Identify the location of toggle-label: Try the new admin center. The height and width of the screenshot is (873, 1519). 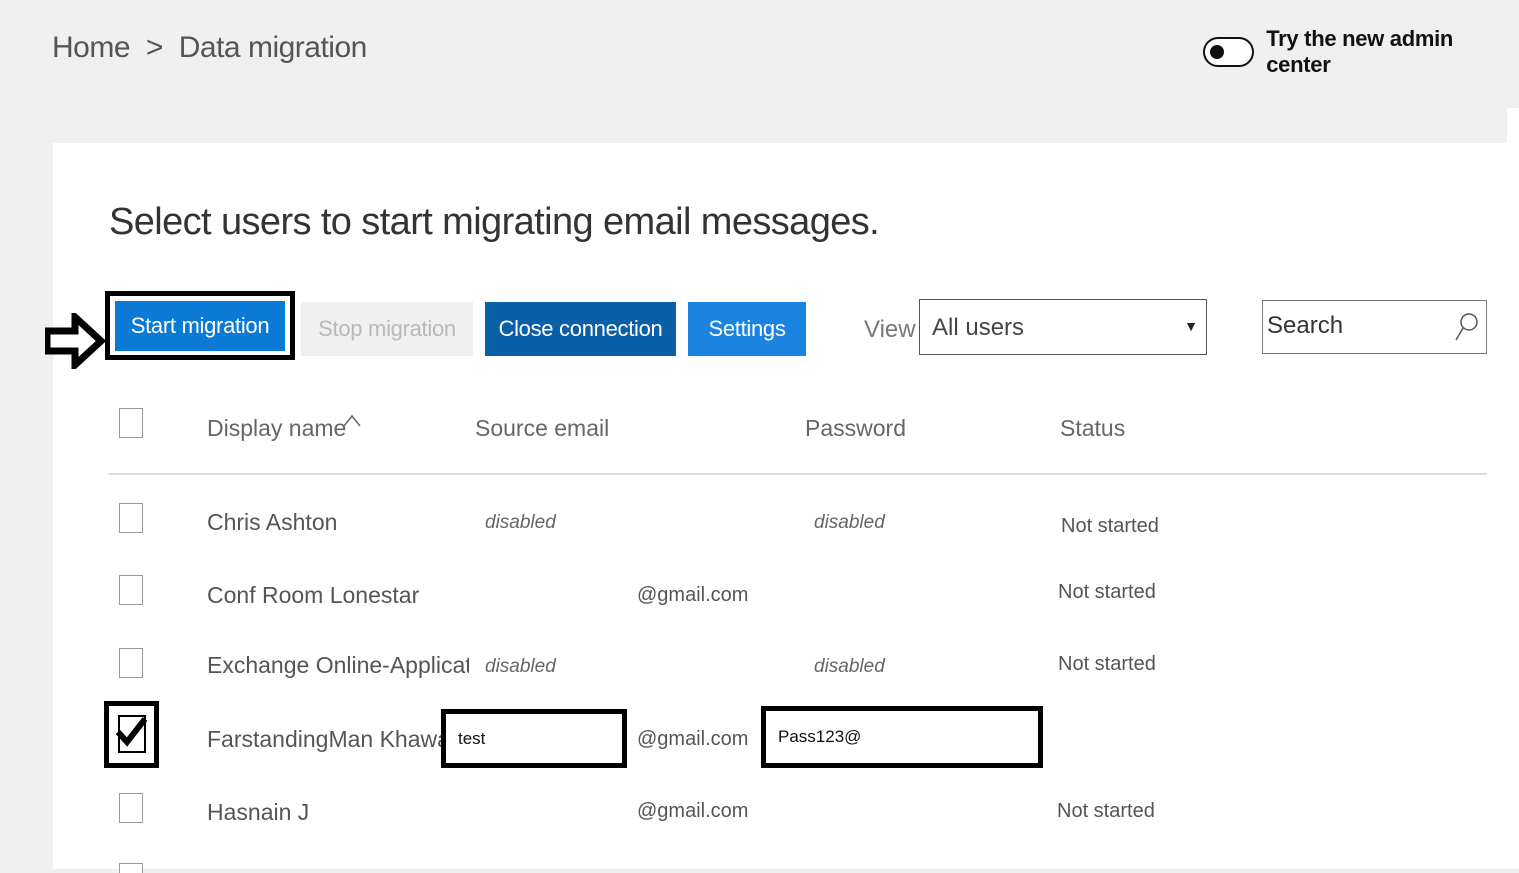
(1360, 51).